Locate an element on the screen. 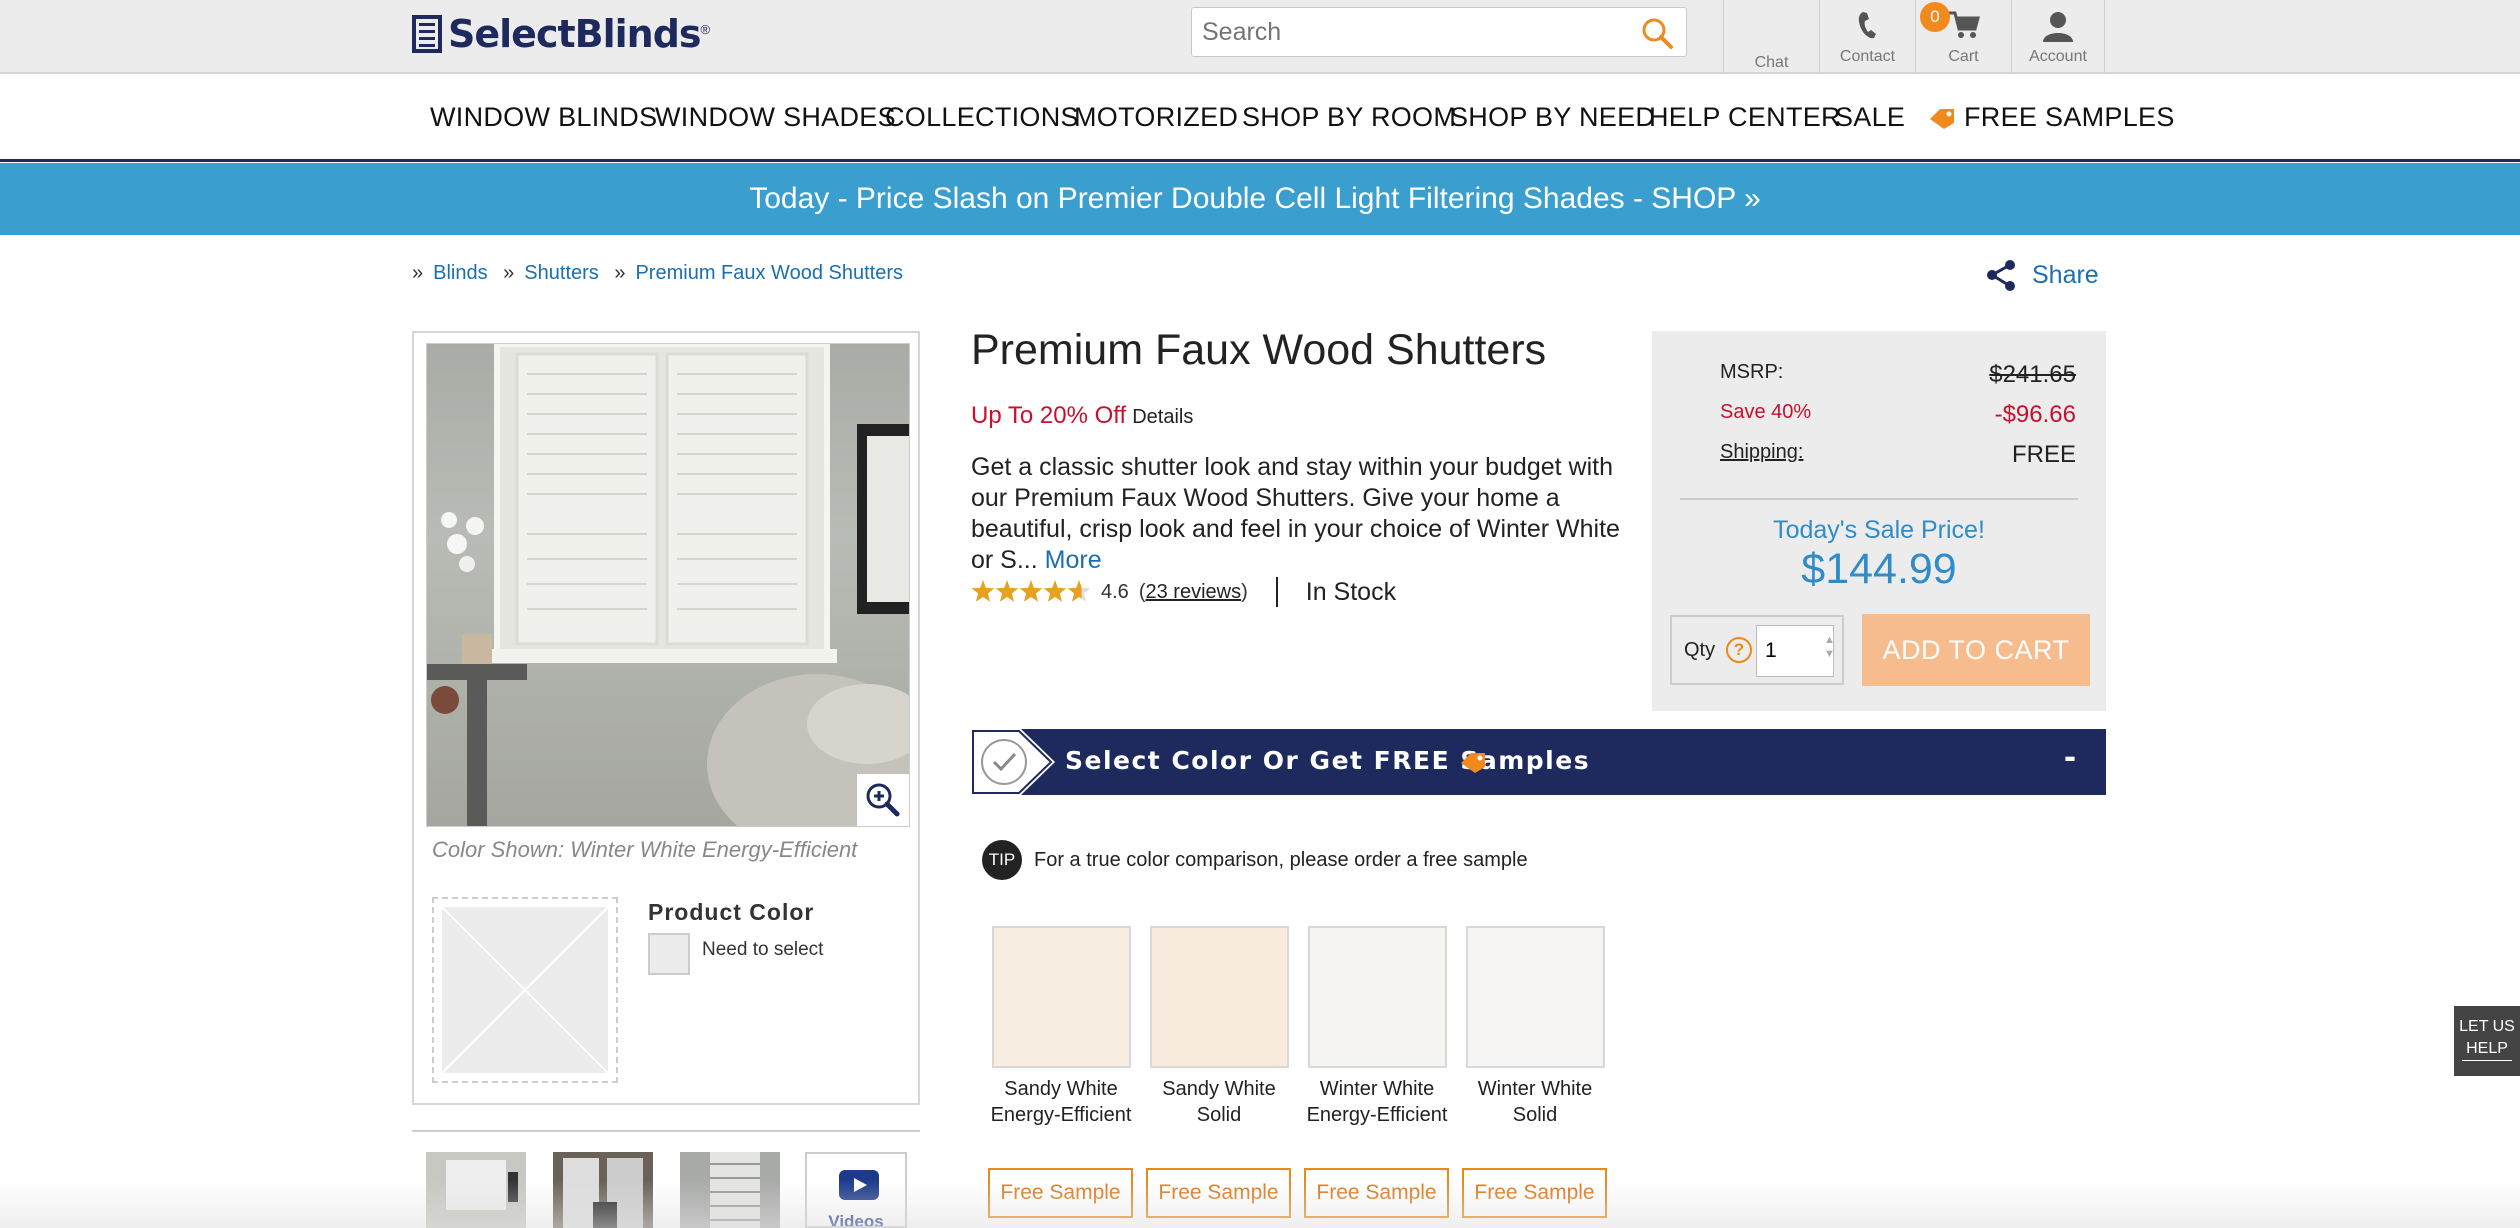 This screenshot has width=2520, height=1228. videos-thumbnail: Videos is located at coordinates (856, 1190).